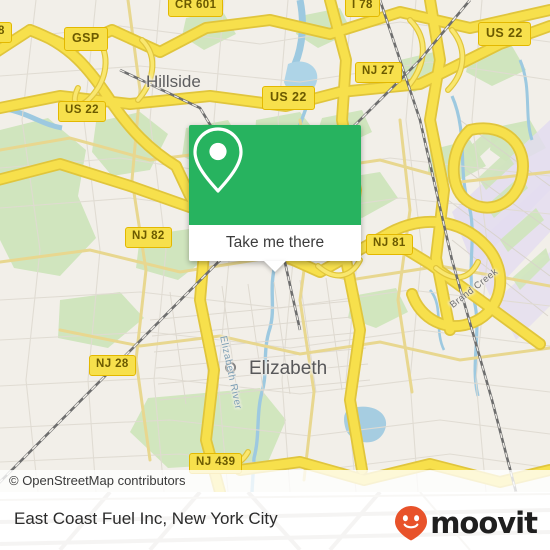  I want to click on shield-us-22-w: US 22, so click(82, 111).